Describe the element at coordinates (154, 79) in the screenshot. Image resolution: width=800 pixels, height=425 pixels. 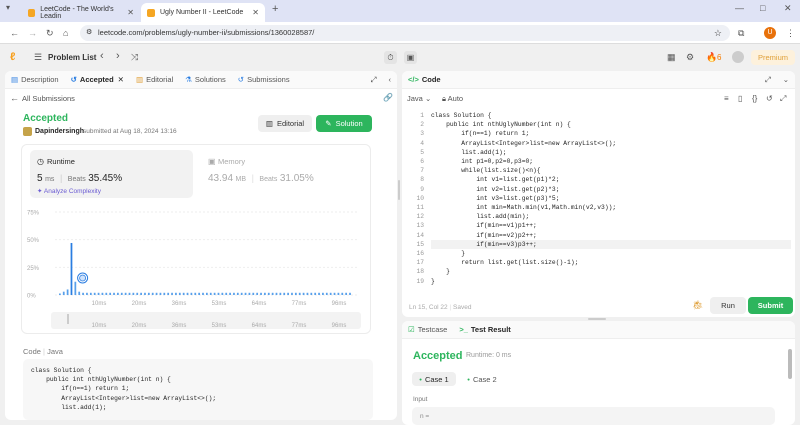
I see `tab-editorial: ▥ Editorial` at that location.